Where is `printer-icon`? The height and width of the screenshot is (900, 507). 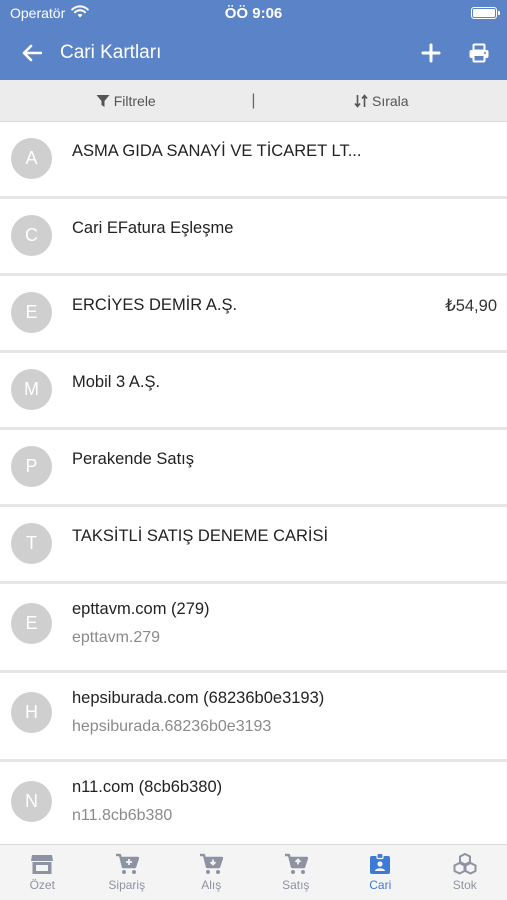
printer-icon is located at coordinates (479, 53).